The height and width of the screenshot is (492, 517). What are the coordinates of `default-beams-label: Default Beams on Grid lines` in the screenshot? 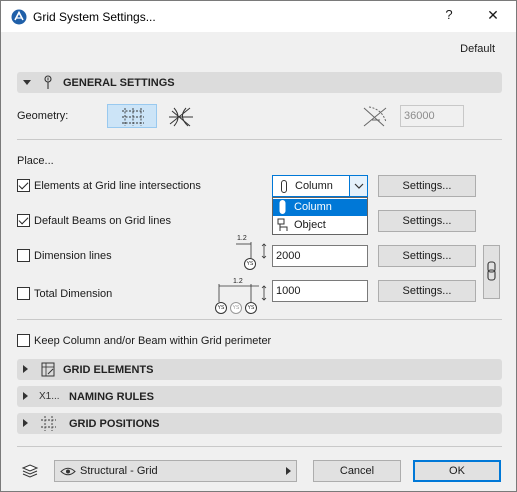 It's located at (102, 221).